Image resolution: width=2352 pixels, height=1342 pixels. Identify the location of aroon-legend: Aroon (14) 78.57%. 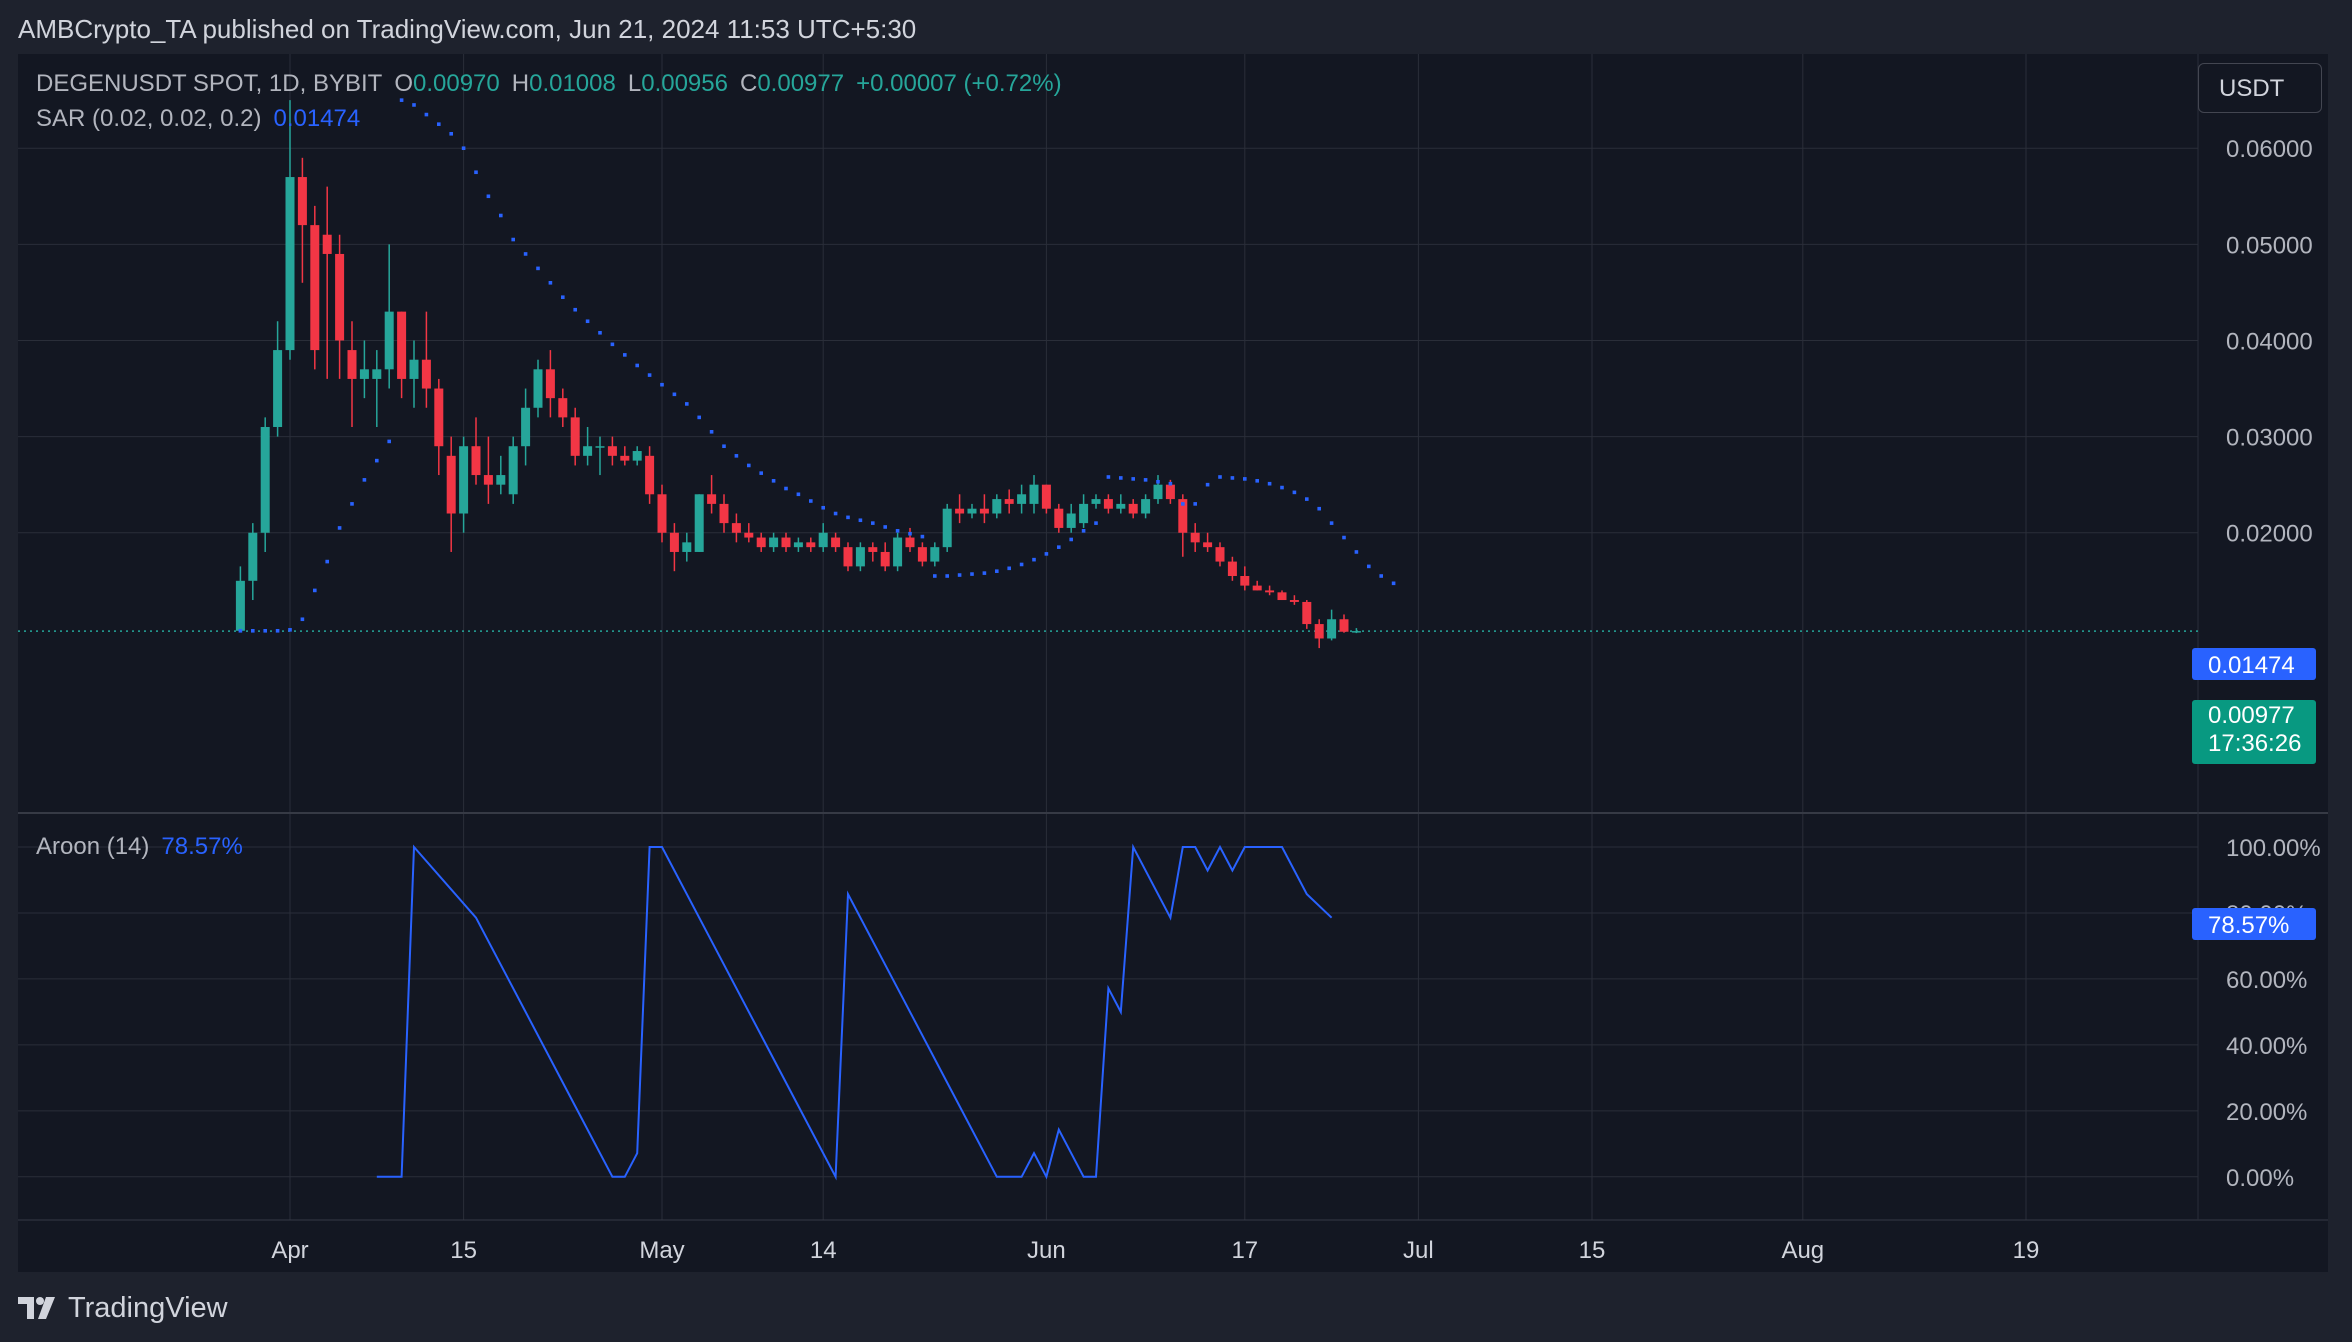
(139, 847).